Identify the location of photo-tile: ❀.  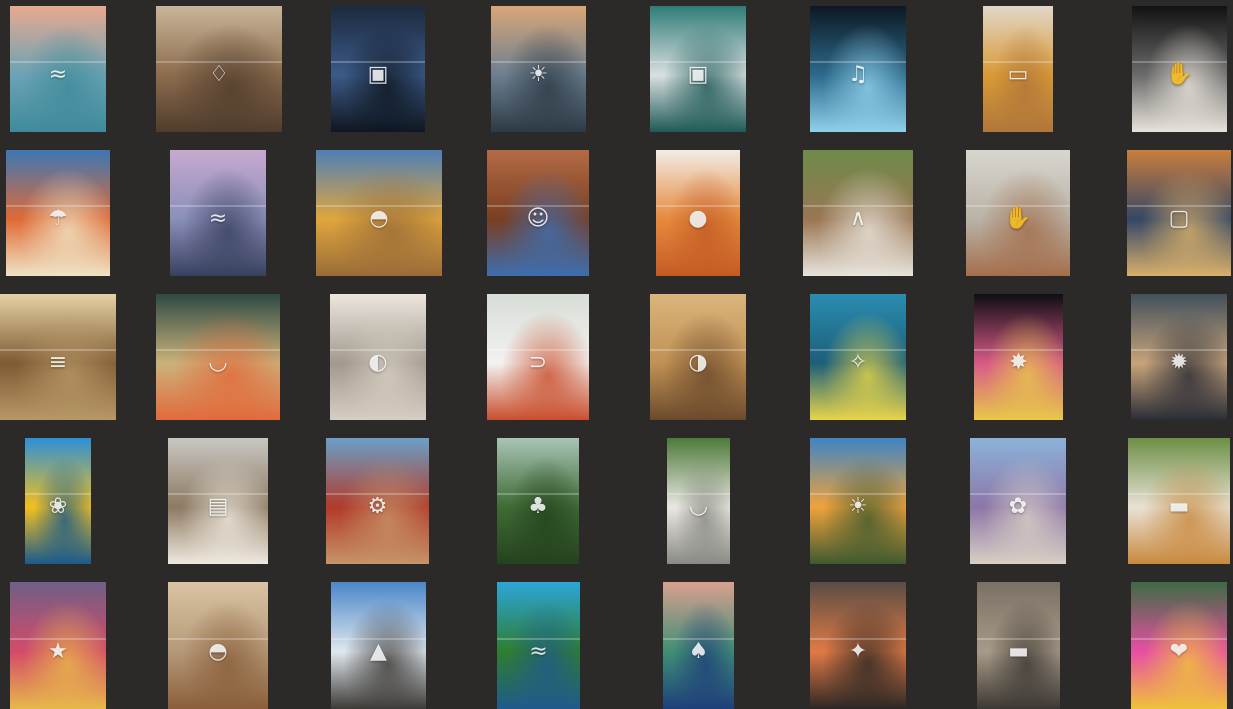
(58, 501).